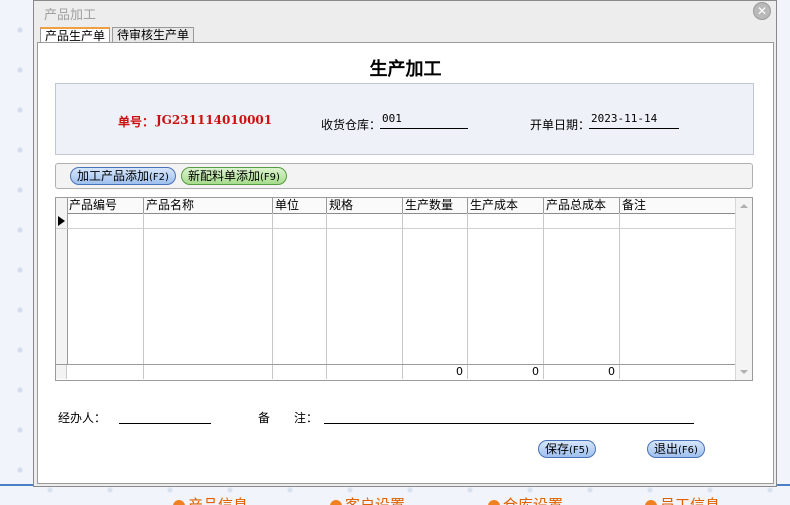  What do you see at coordinates (288, 418) in the screenshot?
I see `remark-label: 备 注：` at bounding box center [288, 418].